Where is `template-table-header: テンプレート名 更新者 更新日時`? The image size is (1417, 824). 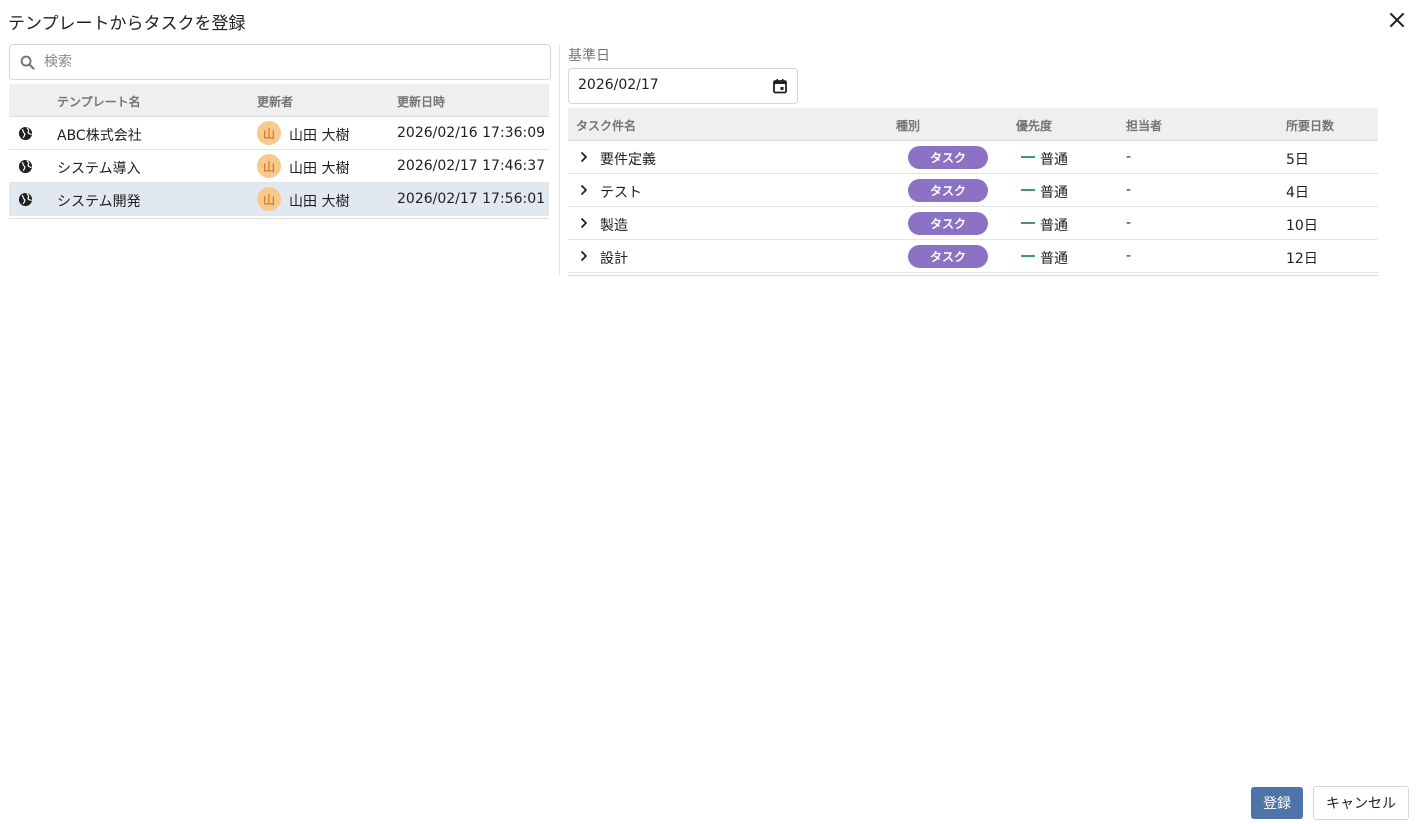 template-table-header: テンプレート名 更新者 更新日時 is located at coordinates (279, 100).